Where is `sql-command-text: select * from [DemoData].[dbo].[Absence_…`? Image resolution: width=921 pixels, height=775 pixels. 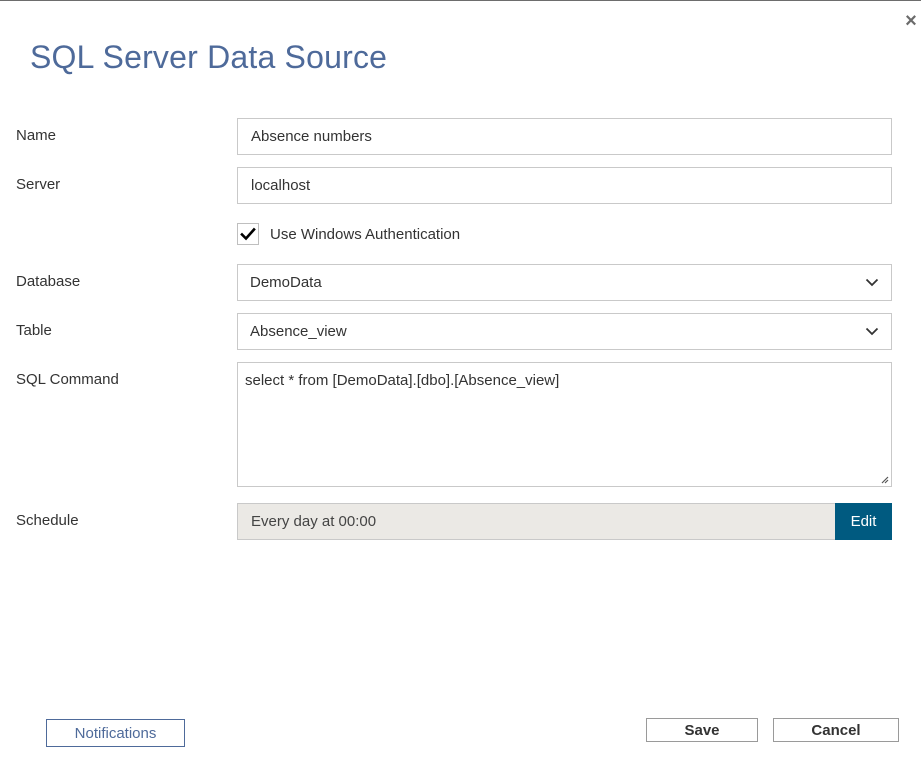 sql-command-text: select * from [DemoData].[dbo].[Absence_… is located at coordinates (402, 380).